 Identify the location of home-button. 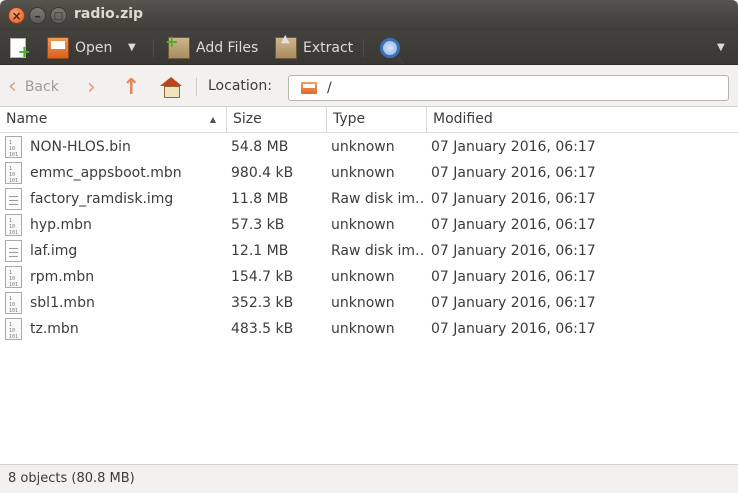
(172, 87).